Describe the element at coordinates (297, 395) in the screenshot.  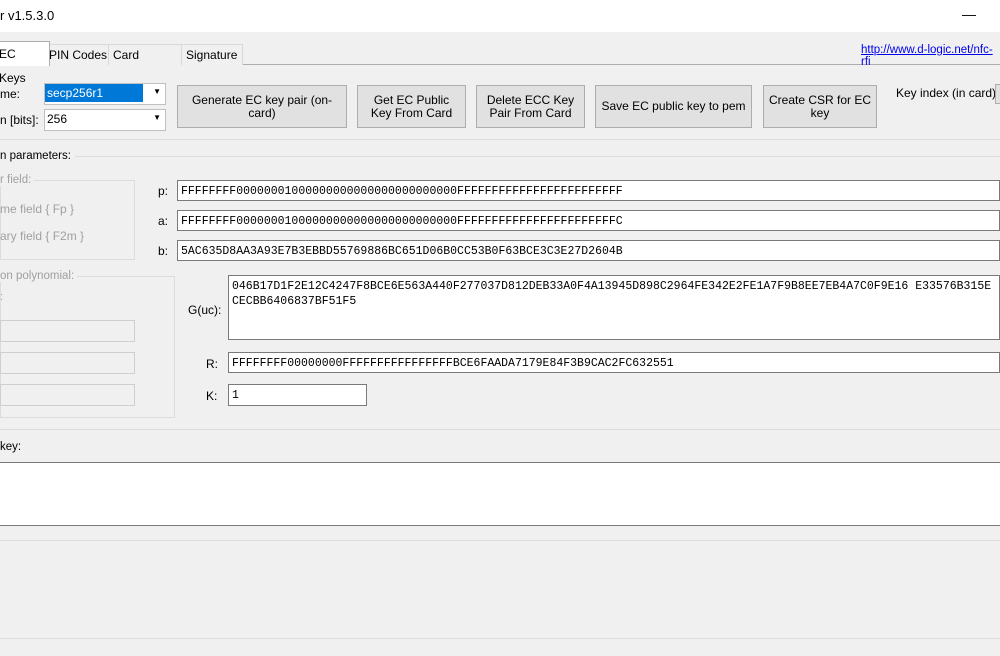
I see `k-input: 1` at that location.